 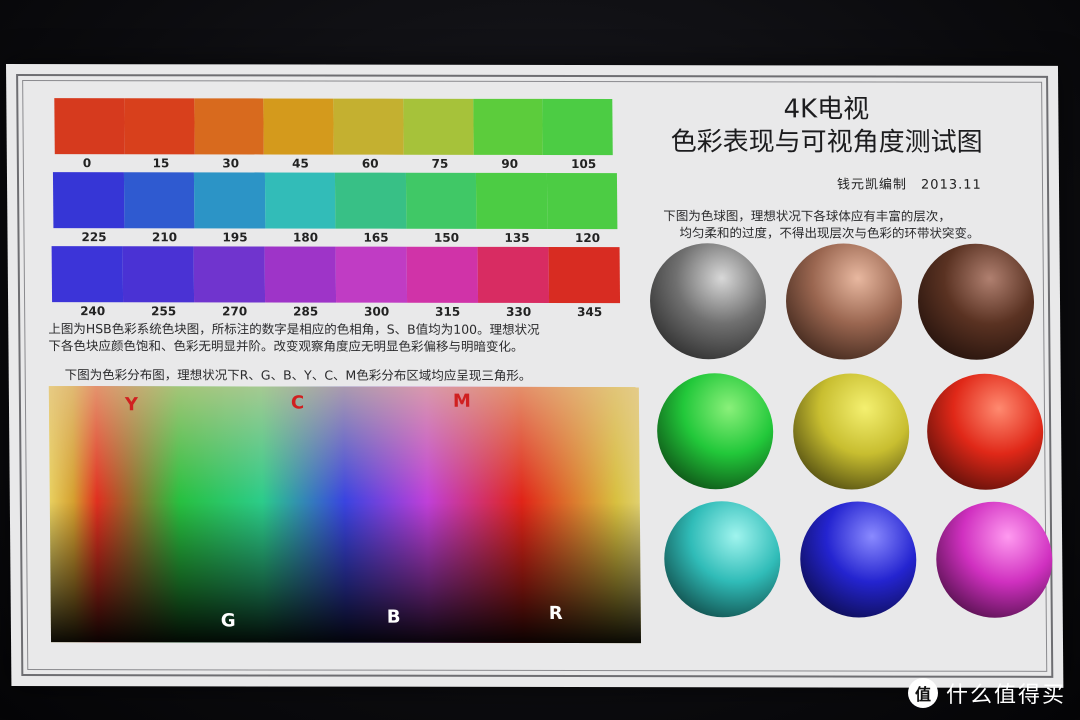 I want to click on watermark-text: 什么值得买, so click(x=1006, y=695).